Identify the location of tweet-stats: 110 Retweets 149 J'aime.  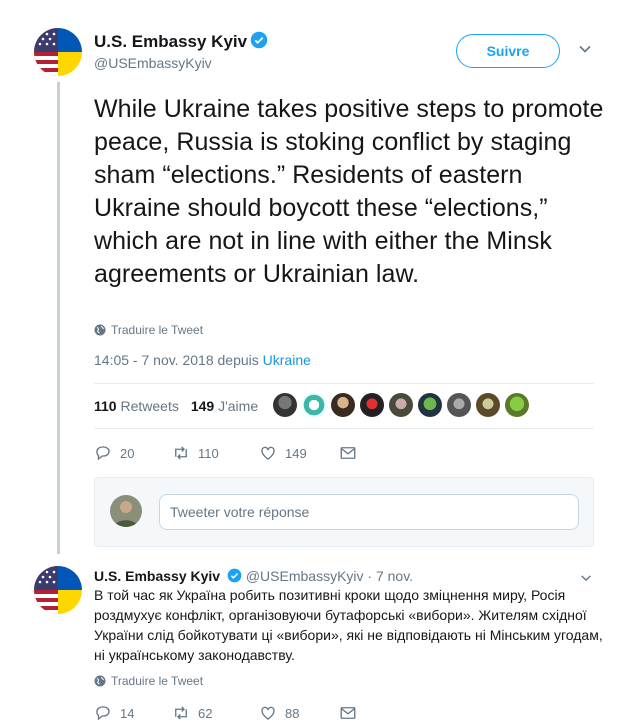
(176, 406).